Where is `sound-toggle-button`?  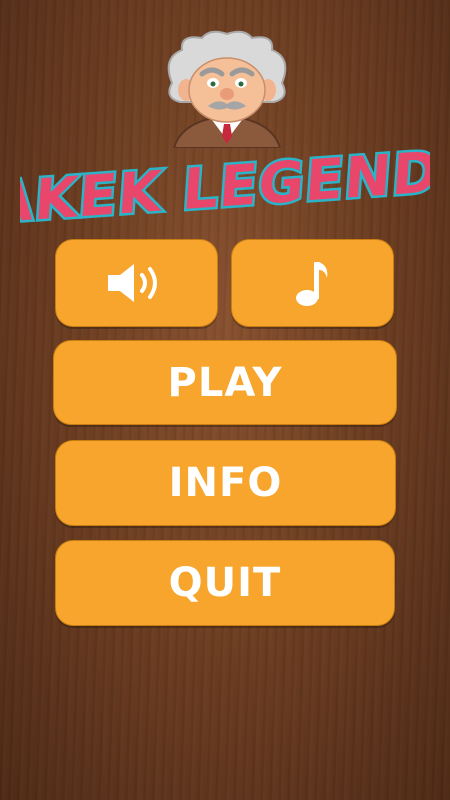
sound-toggle-button is located at coordinates (136, 283).